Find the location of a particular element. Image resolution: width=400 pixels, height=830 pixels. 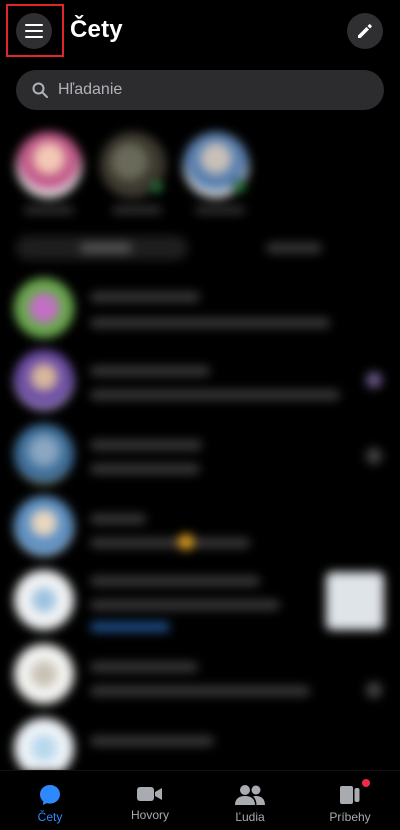

search-placeholder: Hľadanie is located at coordinates (90, 89).